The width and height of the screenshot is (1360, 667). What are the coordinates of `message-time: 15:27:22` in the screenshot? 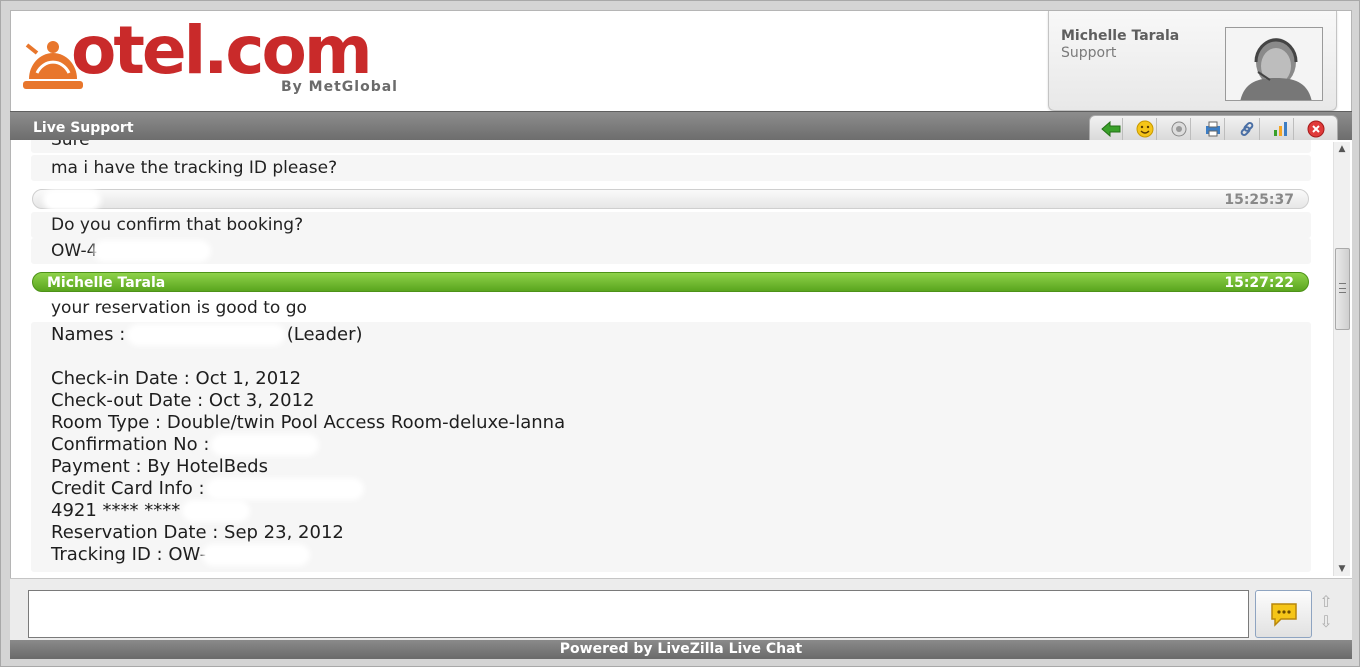 It's located at (1259, 283).